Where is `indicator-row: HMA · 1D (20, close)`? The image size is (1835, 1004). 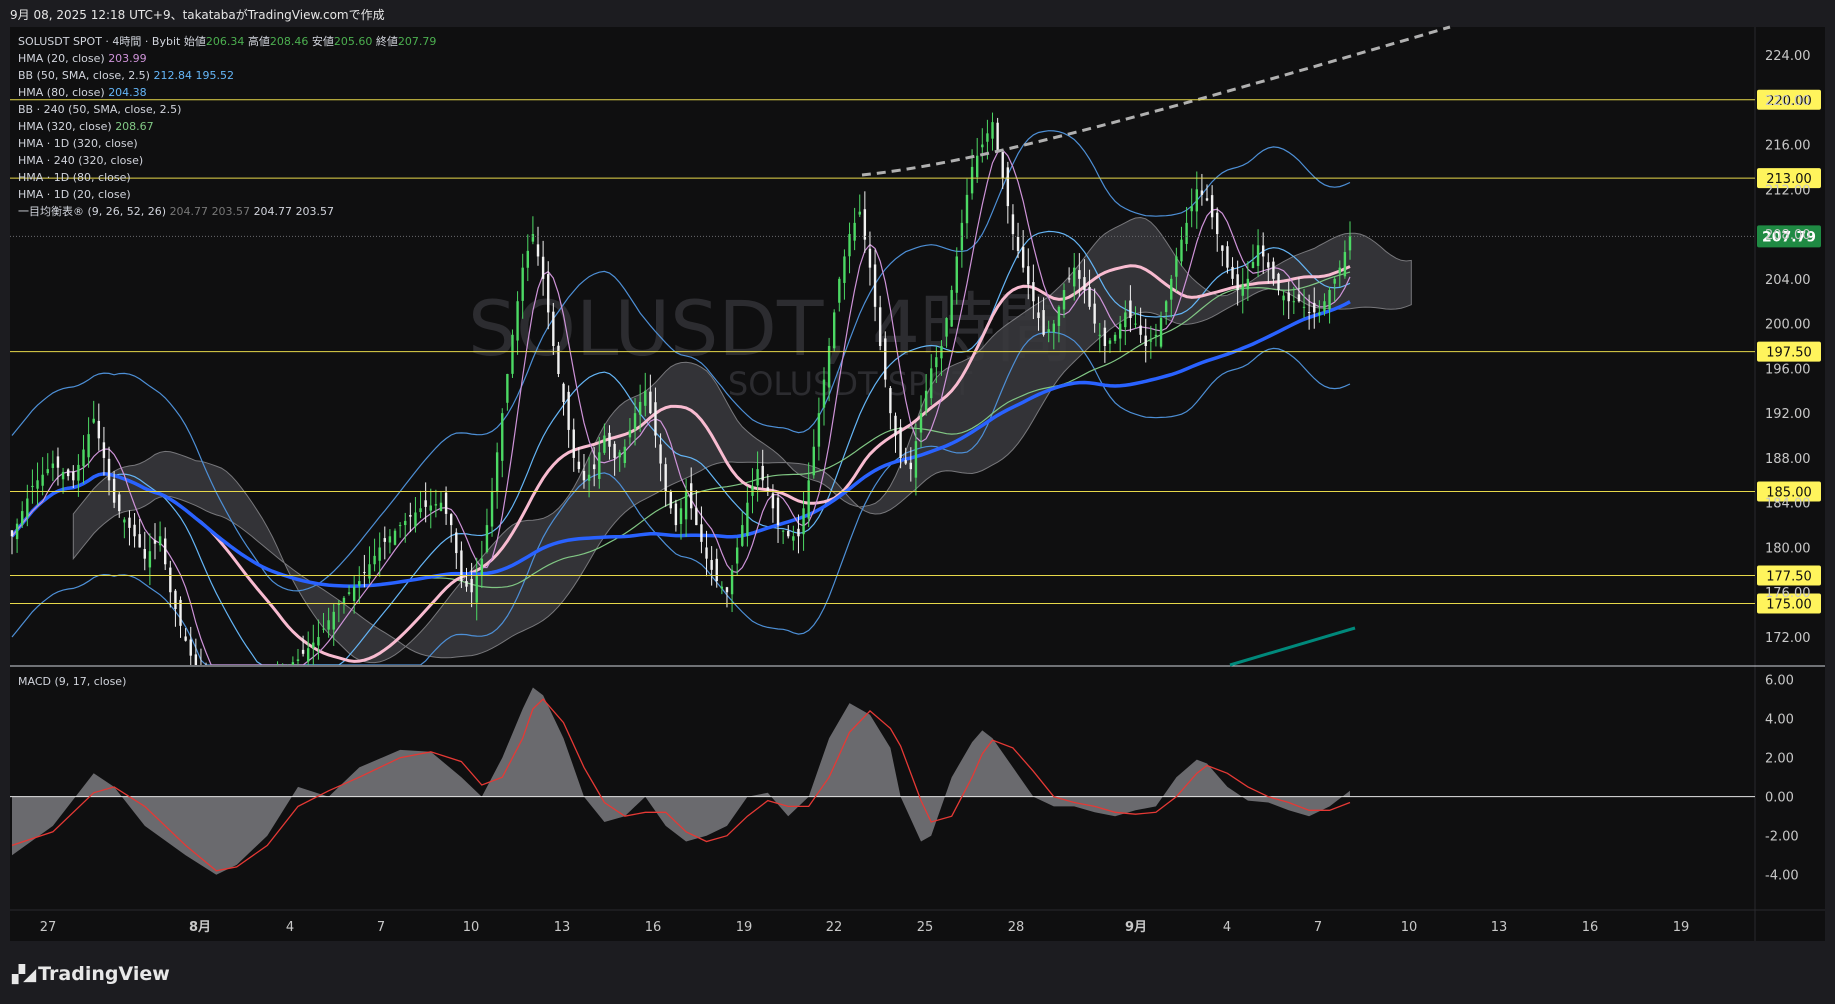 indicator-row: HMA · 1D (20, close) is located at coordinates (227, 194).